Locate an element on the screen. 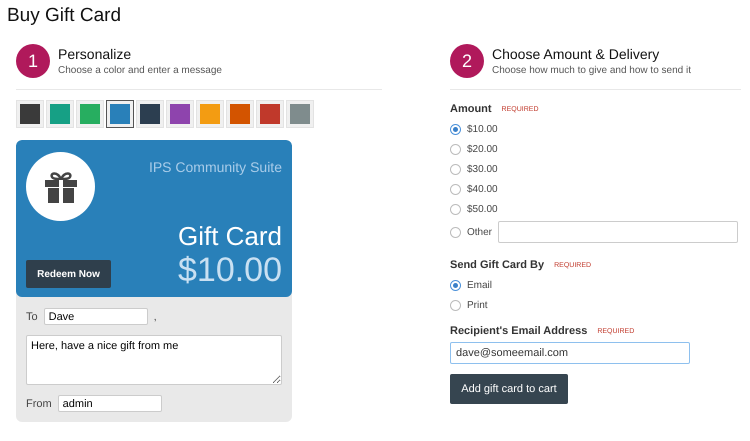  card-title: Gift Card is located at coordinates (230, 236).